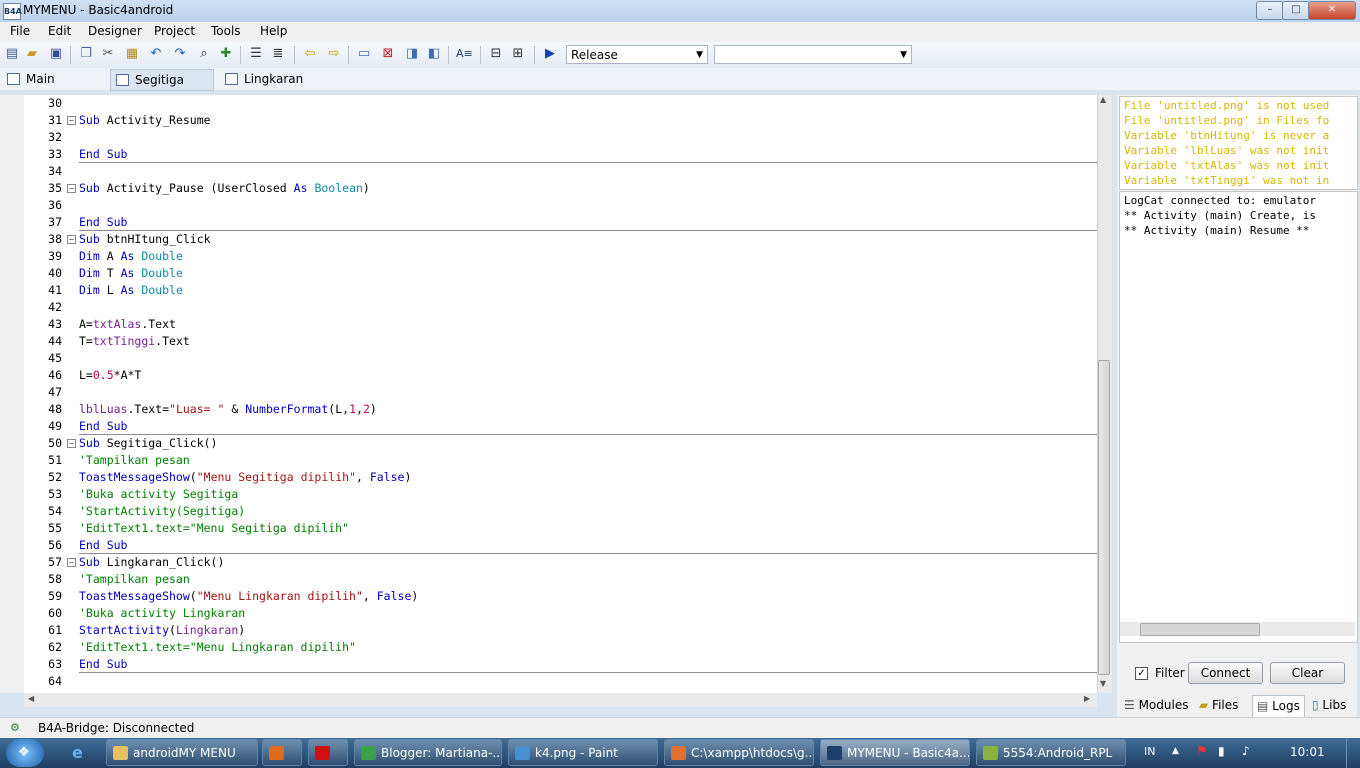 The width and height of the screenshot is (1360, 768). What do you see at coordinates (59, 31) in the screenshot?
I see `menu-edit: Edit` at bounding box center [59, 31].